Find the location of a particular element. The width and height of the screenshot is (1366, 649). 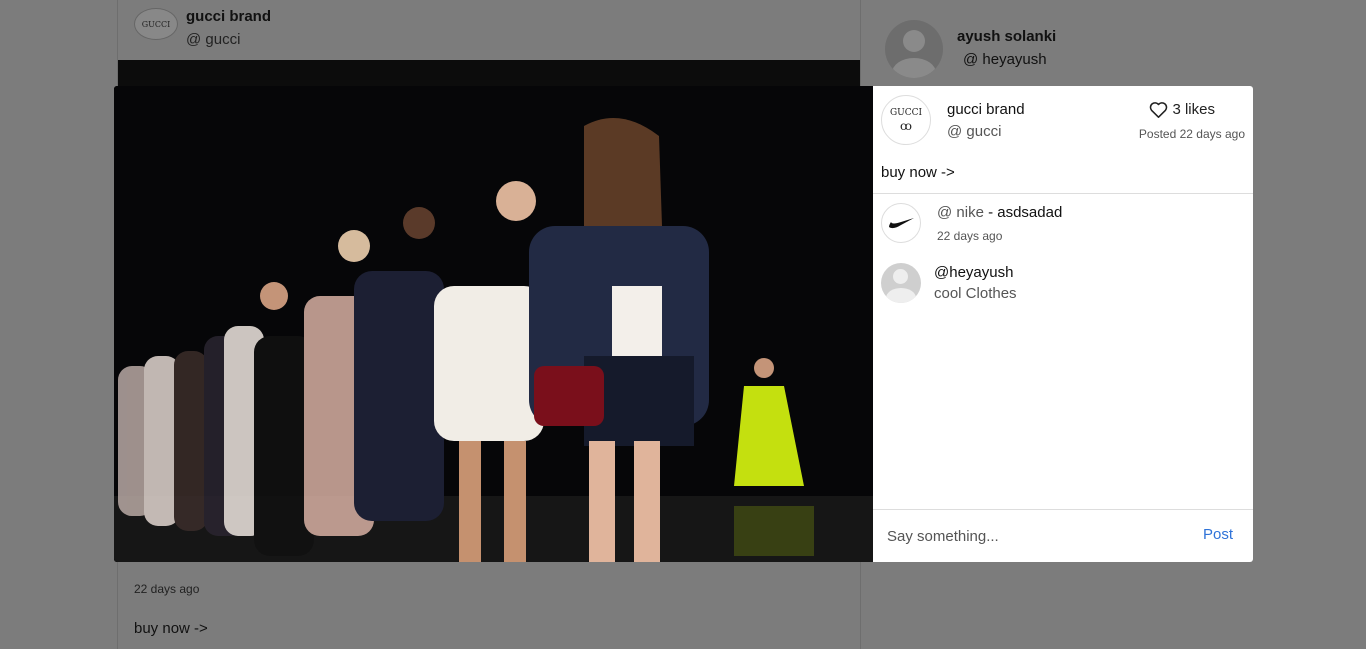

comment-item: @ nike - asdsadad 22 days ago is located at coordinates (971, 223).